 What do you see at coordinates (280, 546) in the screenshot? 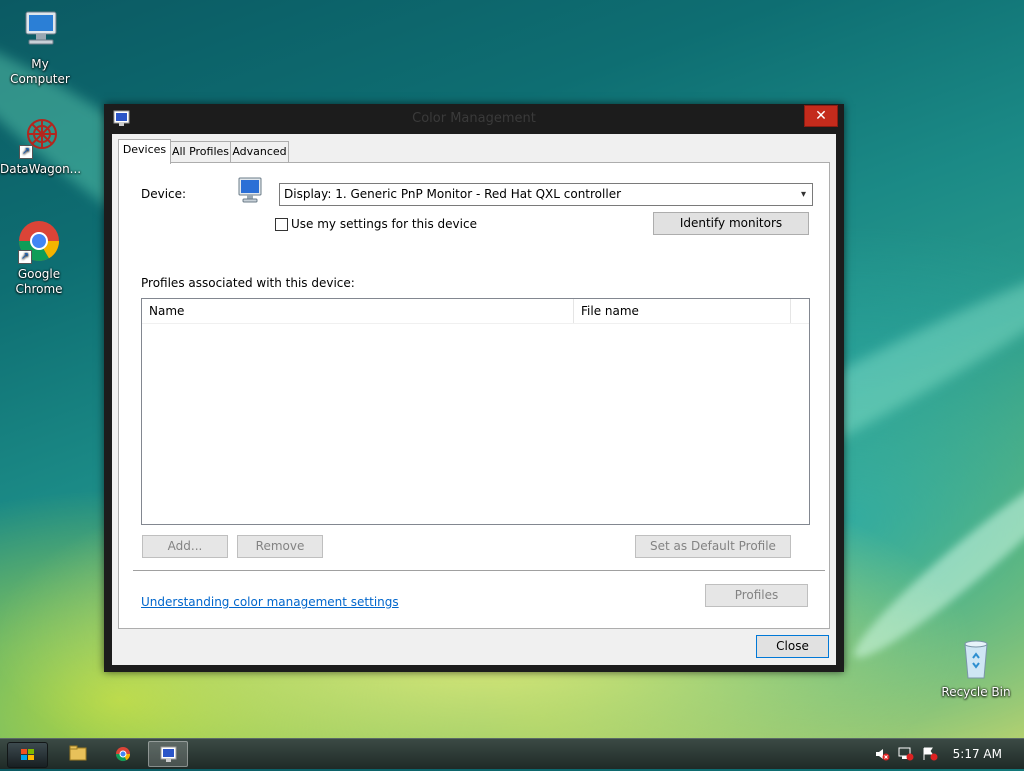
I see `remove-profile-button: Remove` at bounding box center [280, 546].